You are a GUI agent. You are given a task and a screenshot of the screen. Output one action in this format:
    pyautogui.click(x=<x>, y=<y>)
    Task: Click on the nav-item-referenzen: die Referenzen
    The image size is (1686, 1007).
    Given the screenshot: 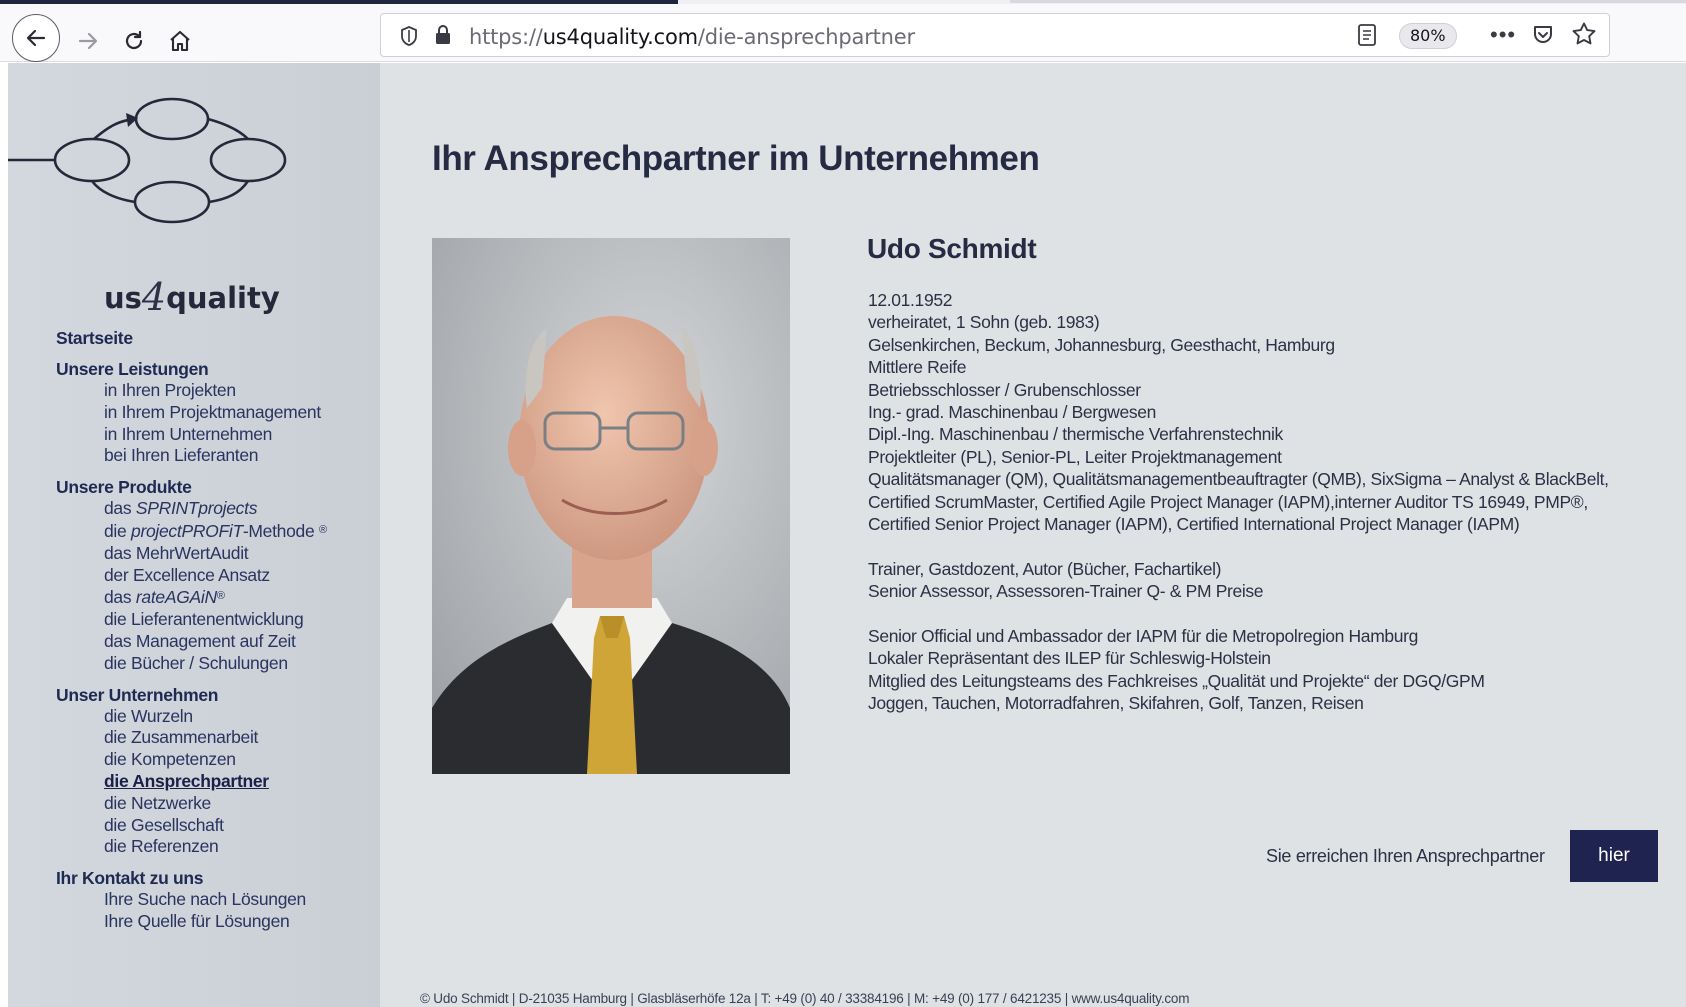 What is the action you would take?
    pyautogui.click(x=191, y=847)
    